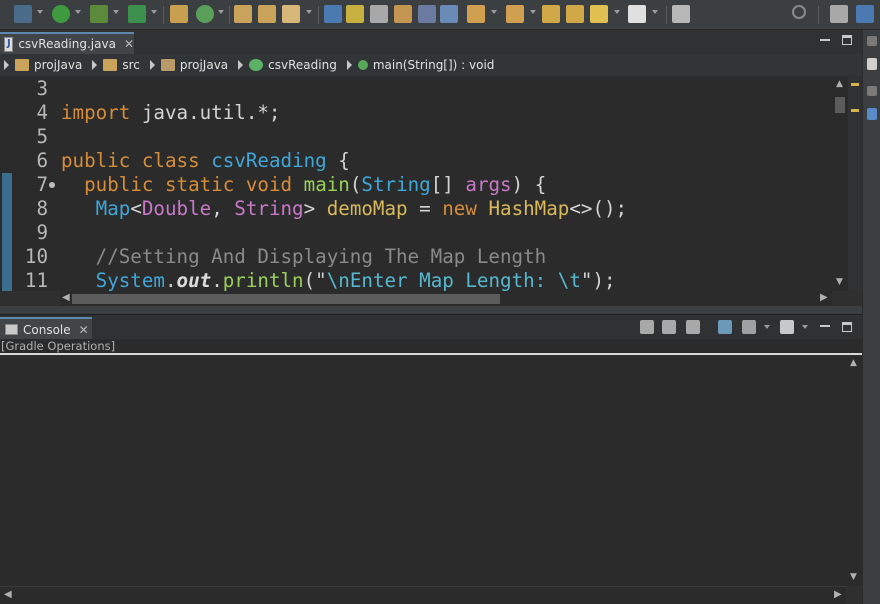 This screenshot has height=604, width=880. I want to click on breadcrumb-item-method: main(String[]) : void, so click(422, 65).